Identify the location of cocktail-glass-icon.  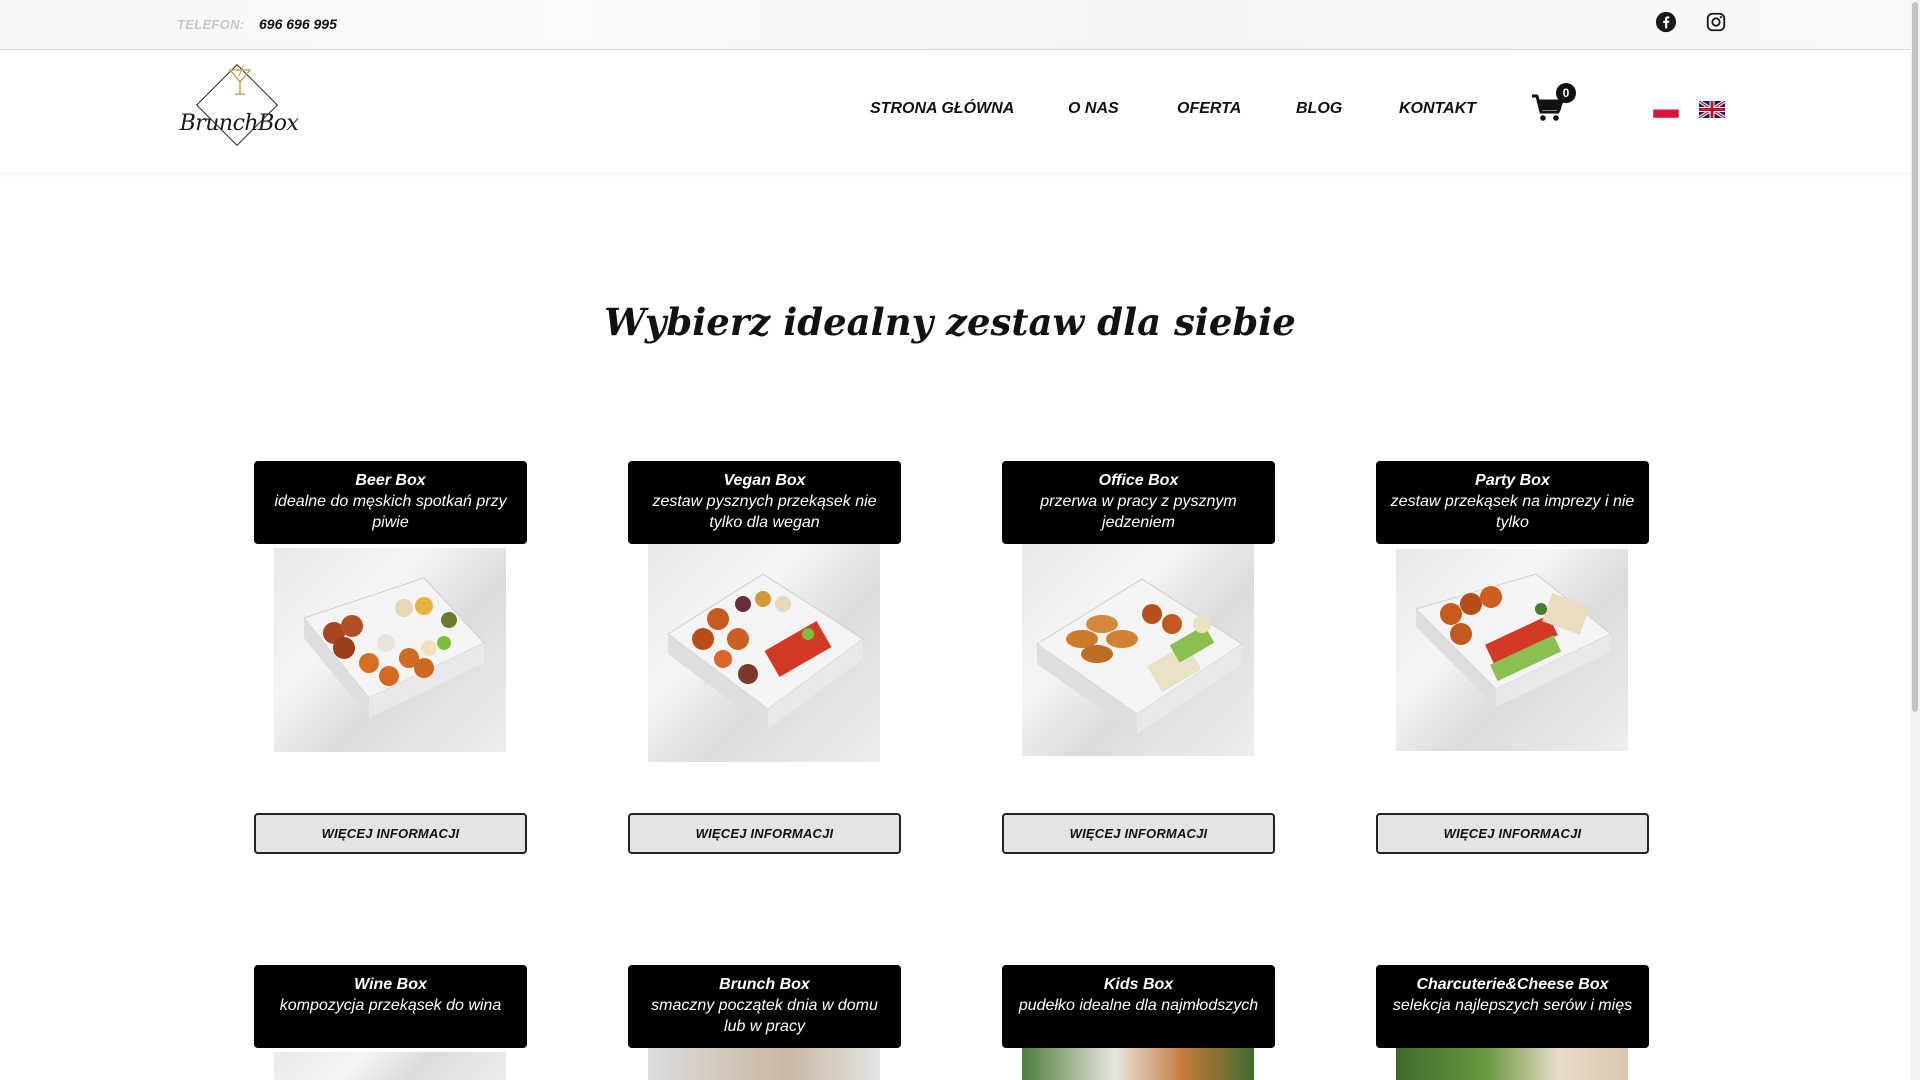
(240, 80).